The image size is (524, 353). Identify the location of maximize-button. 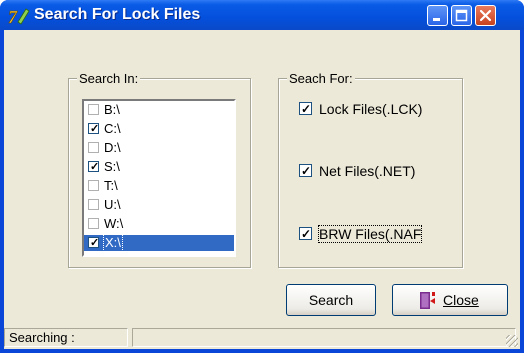
(461, 15).